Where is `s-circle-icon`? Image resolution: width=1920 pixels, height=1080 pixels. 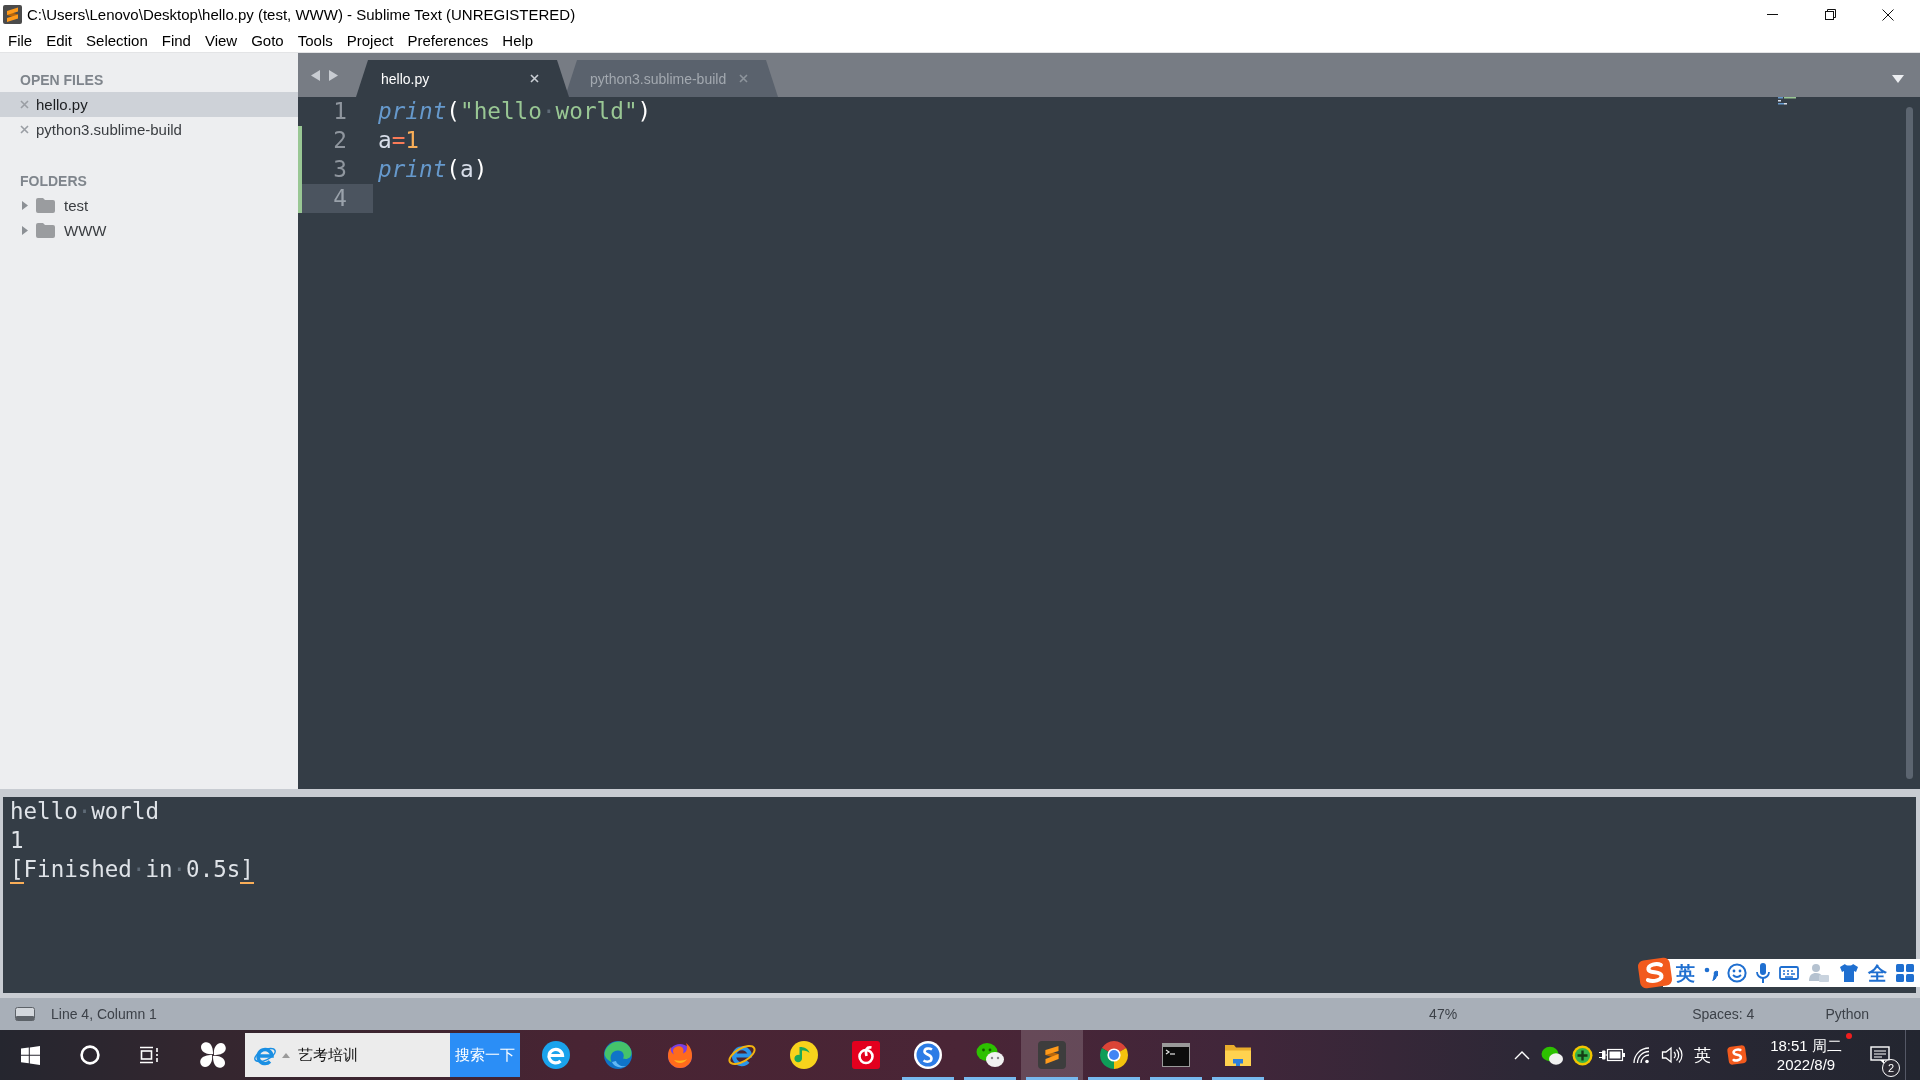 s-circle-icon is located at coordinates (928, 1055).